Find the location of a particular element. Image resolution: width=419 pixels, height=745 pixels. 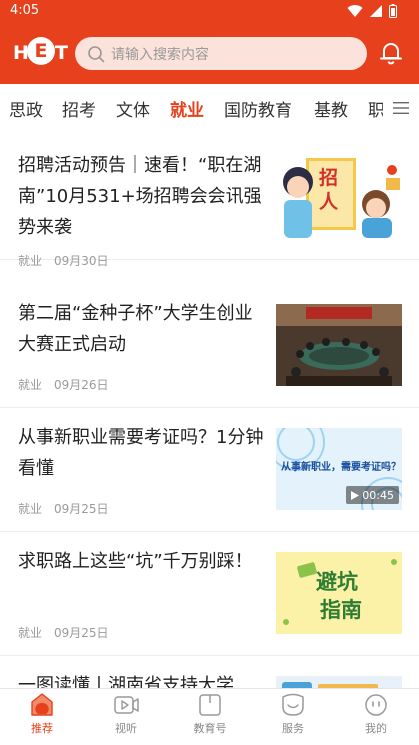

status-bar: 4:05 is located at coordinates (209, 12).